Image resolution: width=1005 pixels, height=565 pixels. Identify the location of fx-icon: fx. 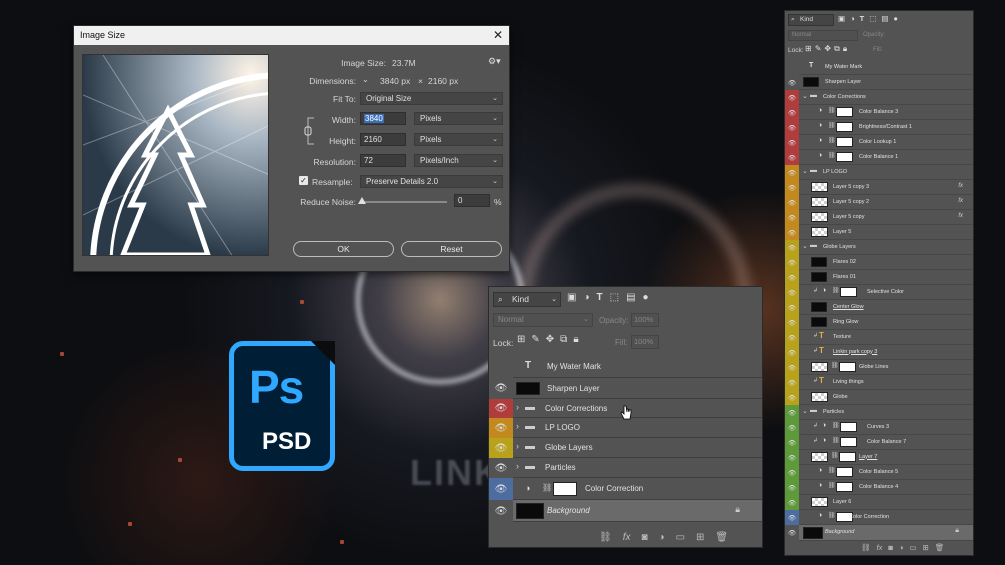
(627, 537).